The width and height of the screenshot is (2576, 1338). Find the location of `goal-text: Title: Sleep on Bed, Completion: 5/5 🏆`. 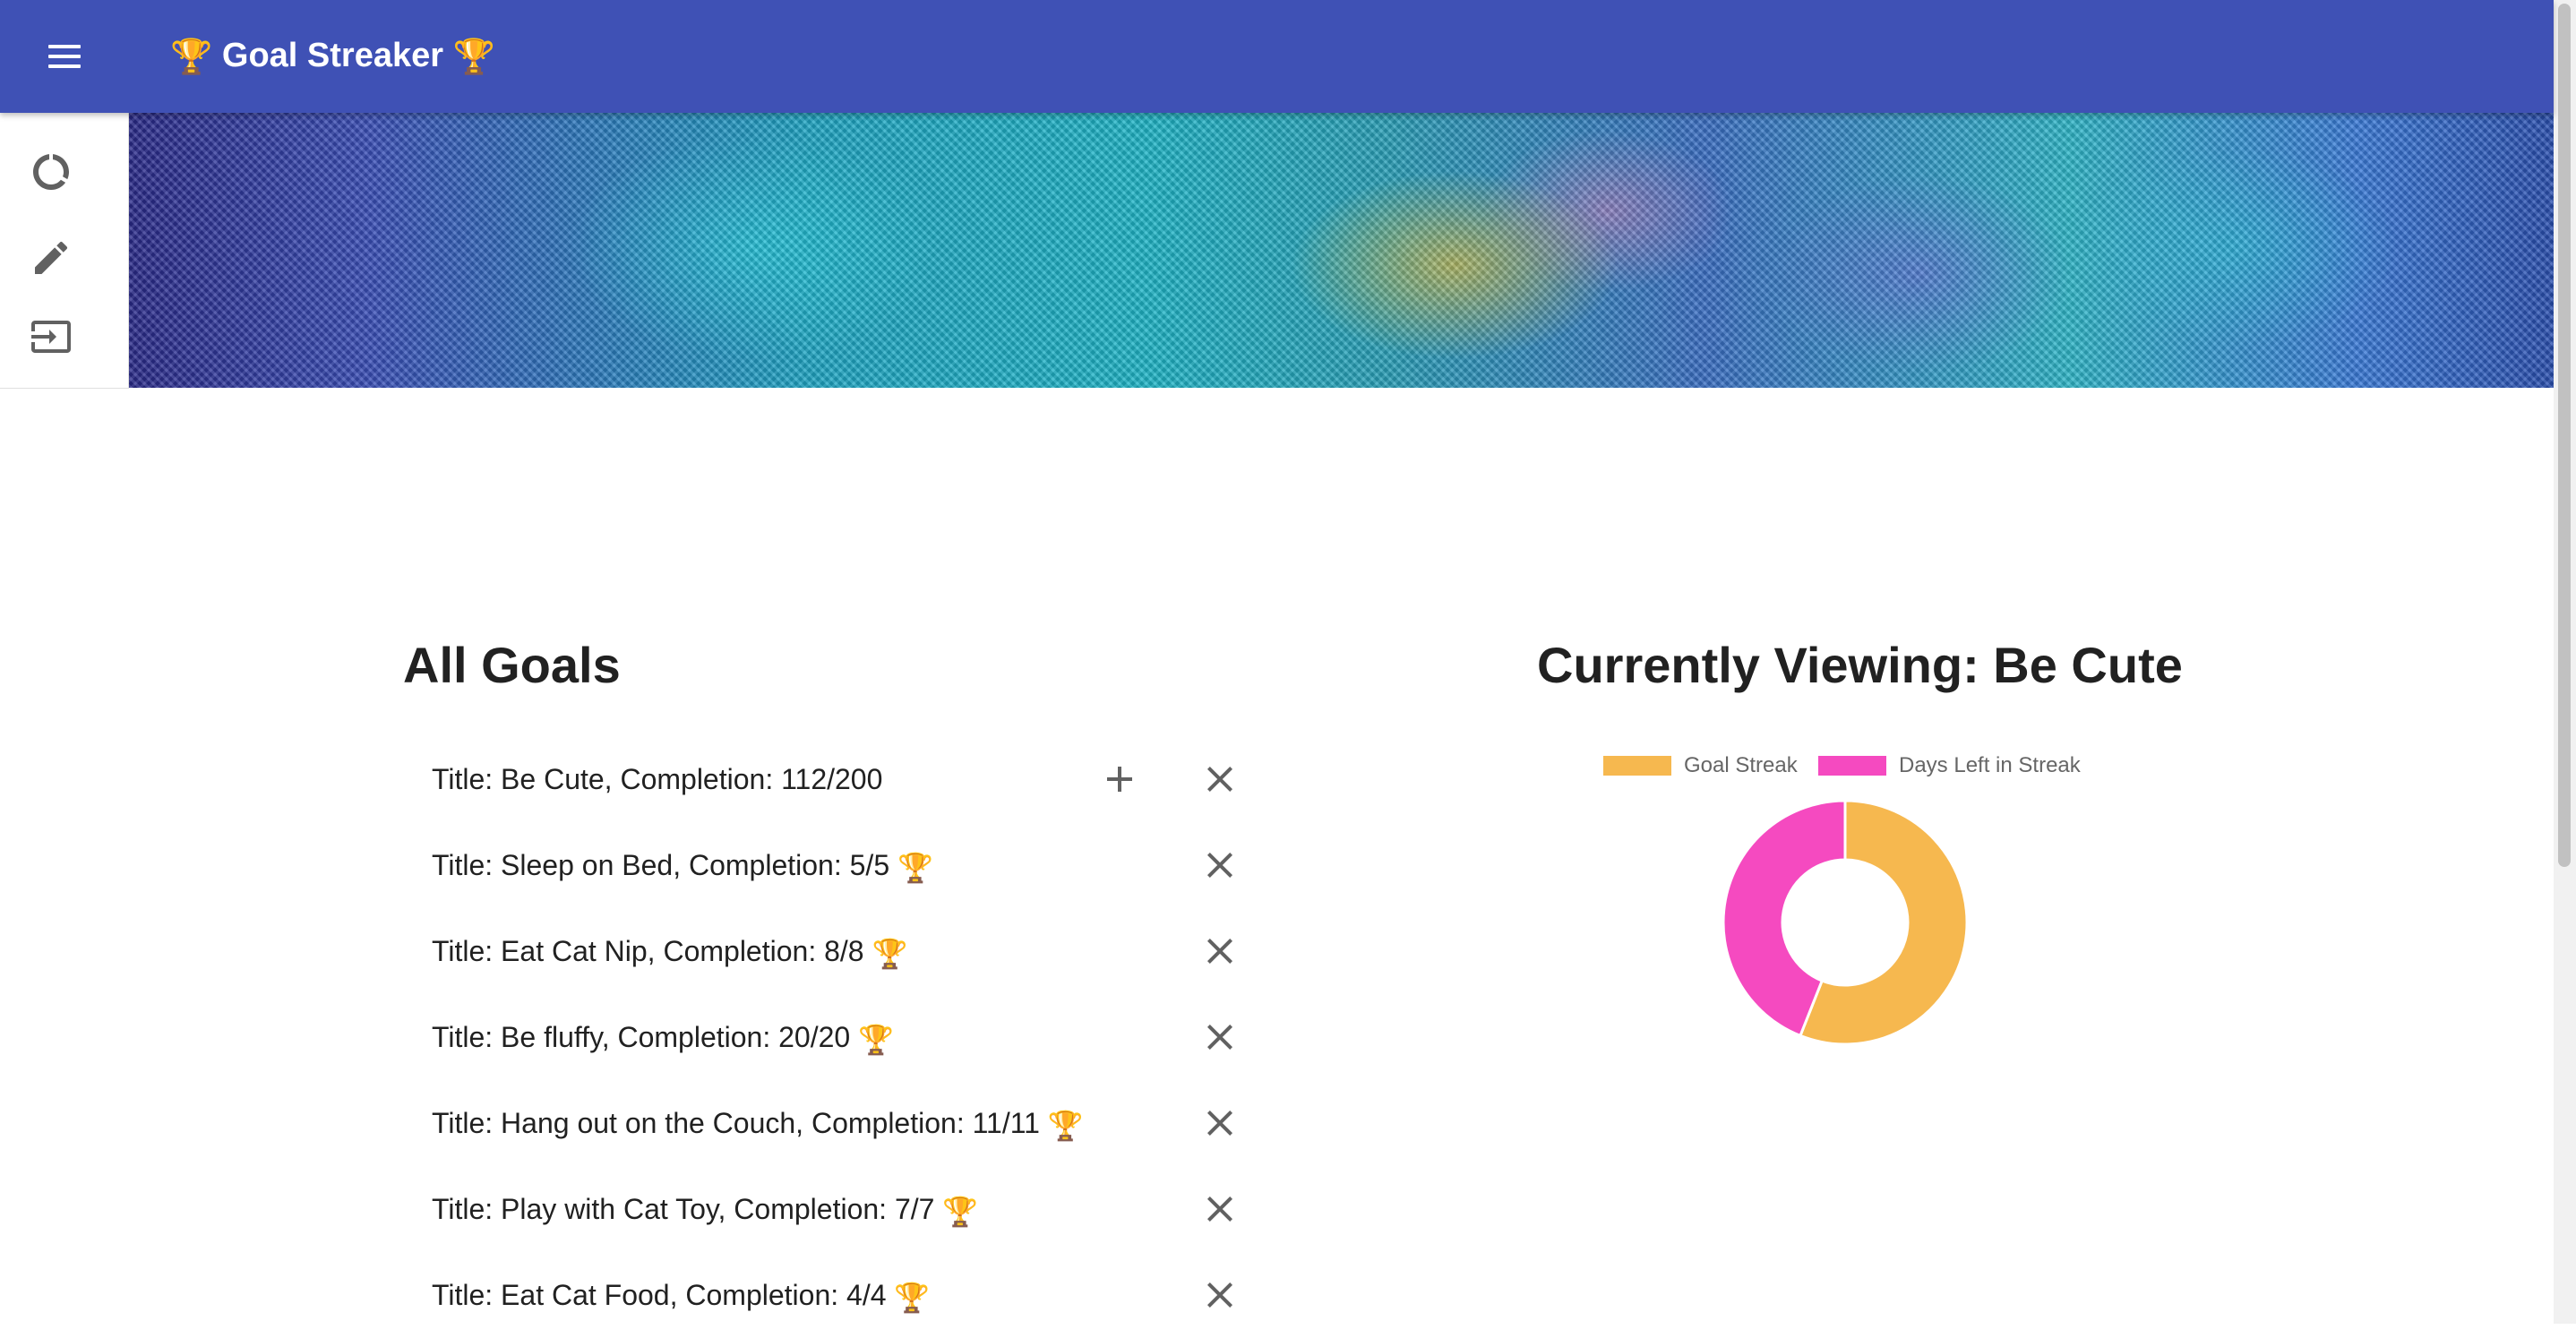

goal-text: Title: Sleep on Bed, Completion: 5/5 🏆 is located at coordinates (682, 865).